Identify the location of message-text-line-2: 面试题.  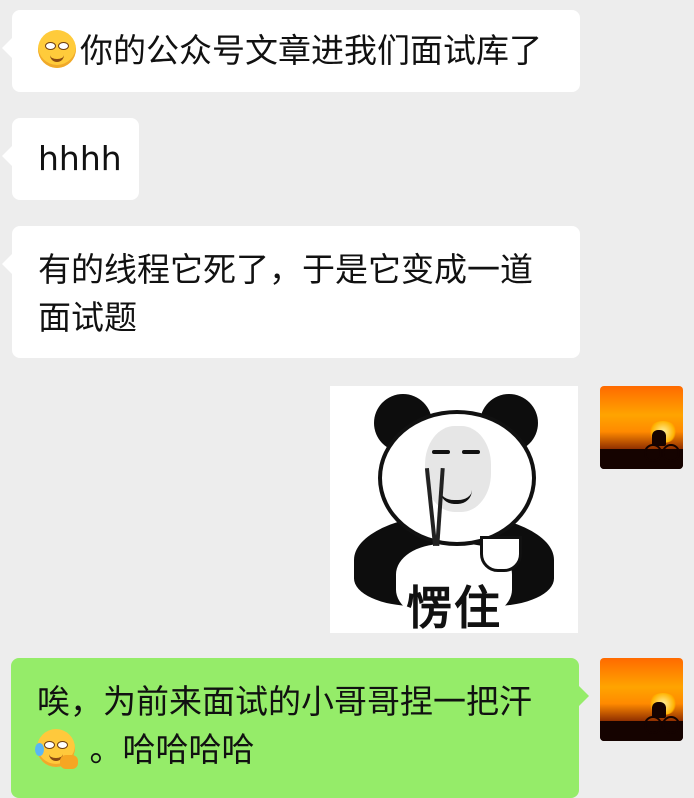
(87, 317).